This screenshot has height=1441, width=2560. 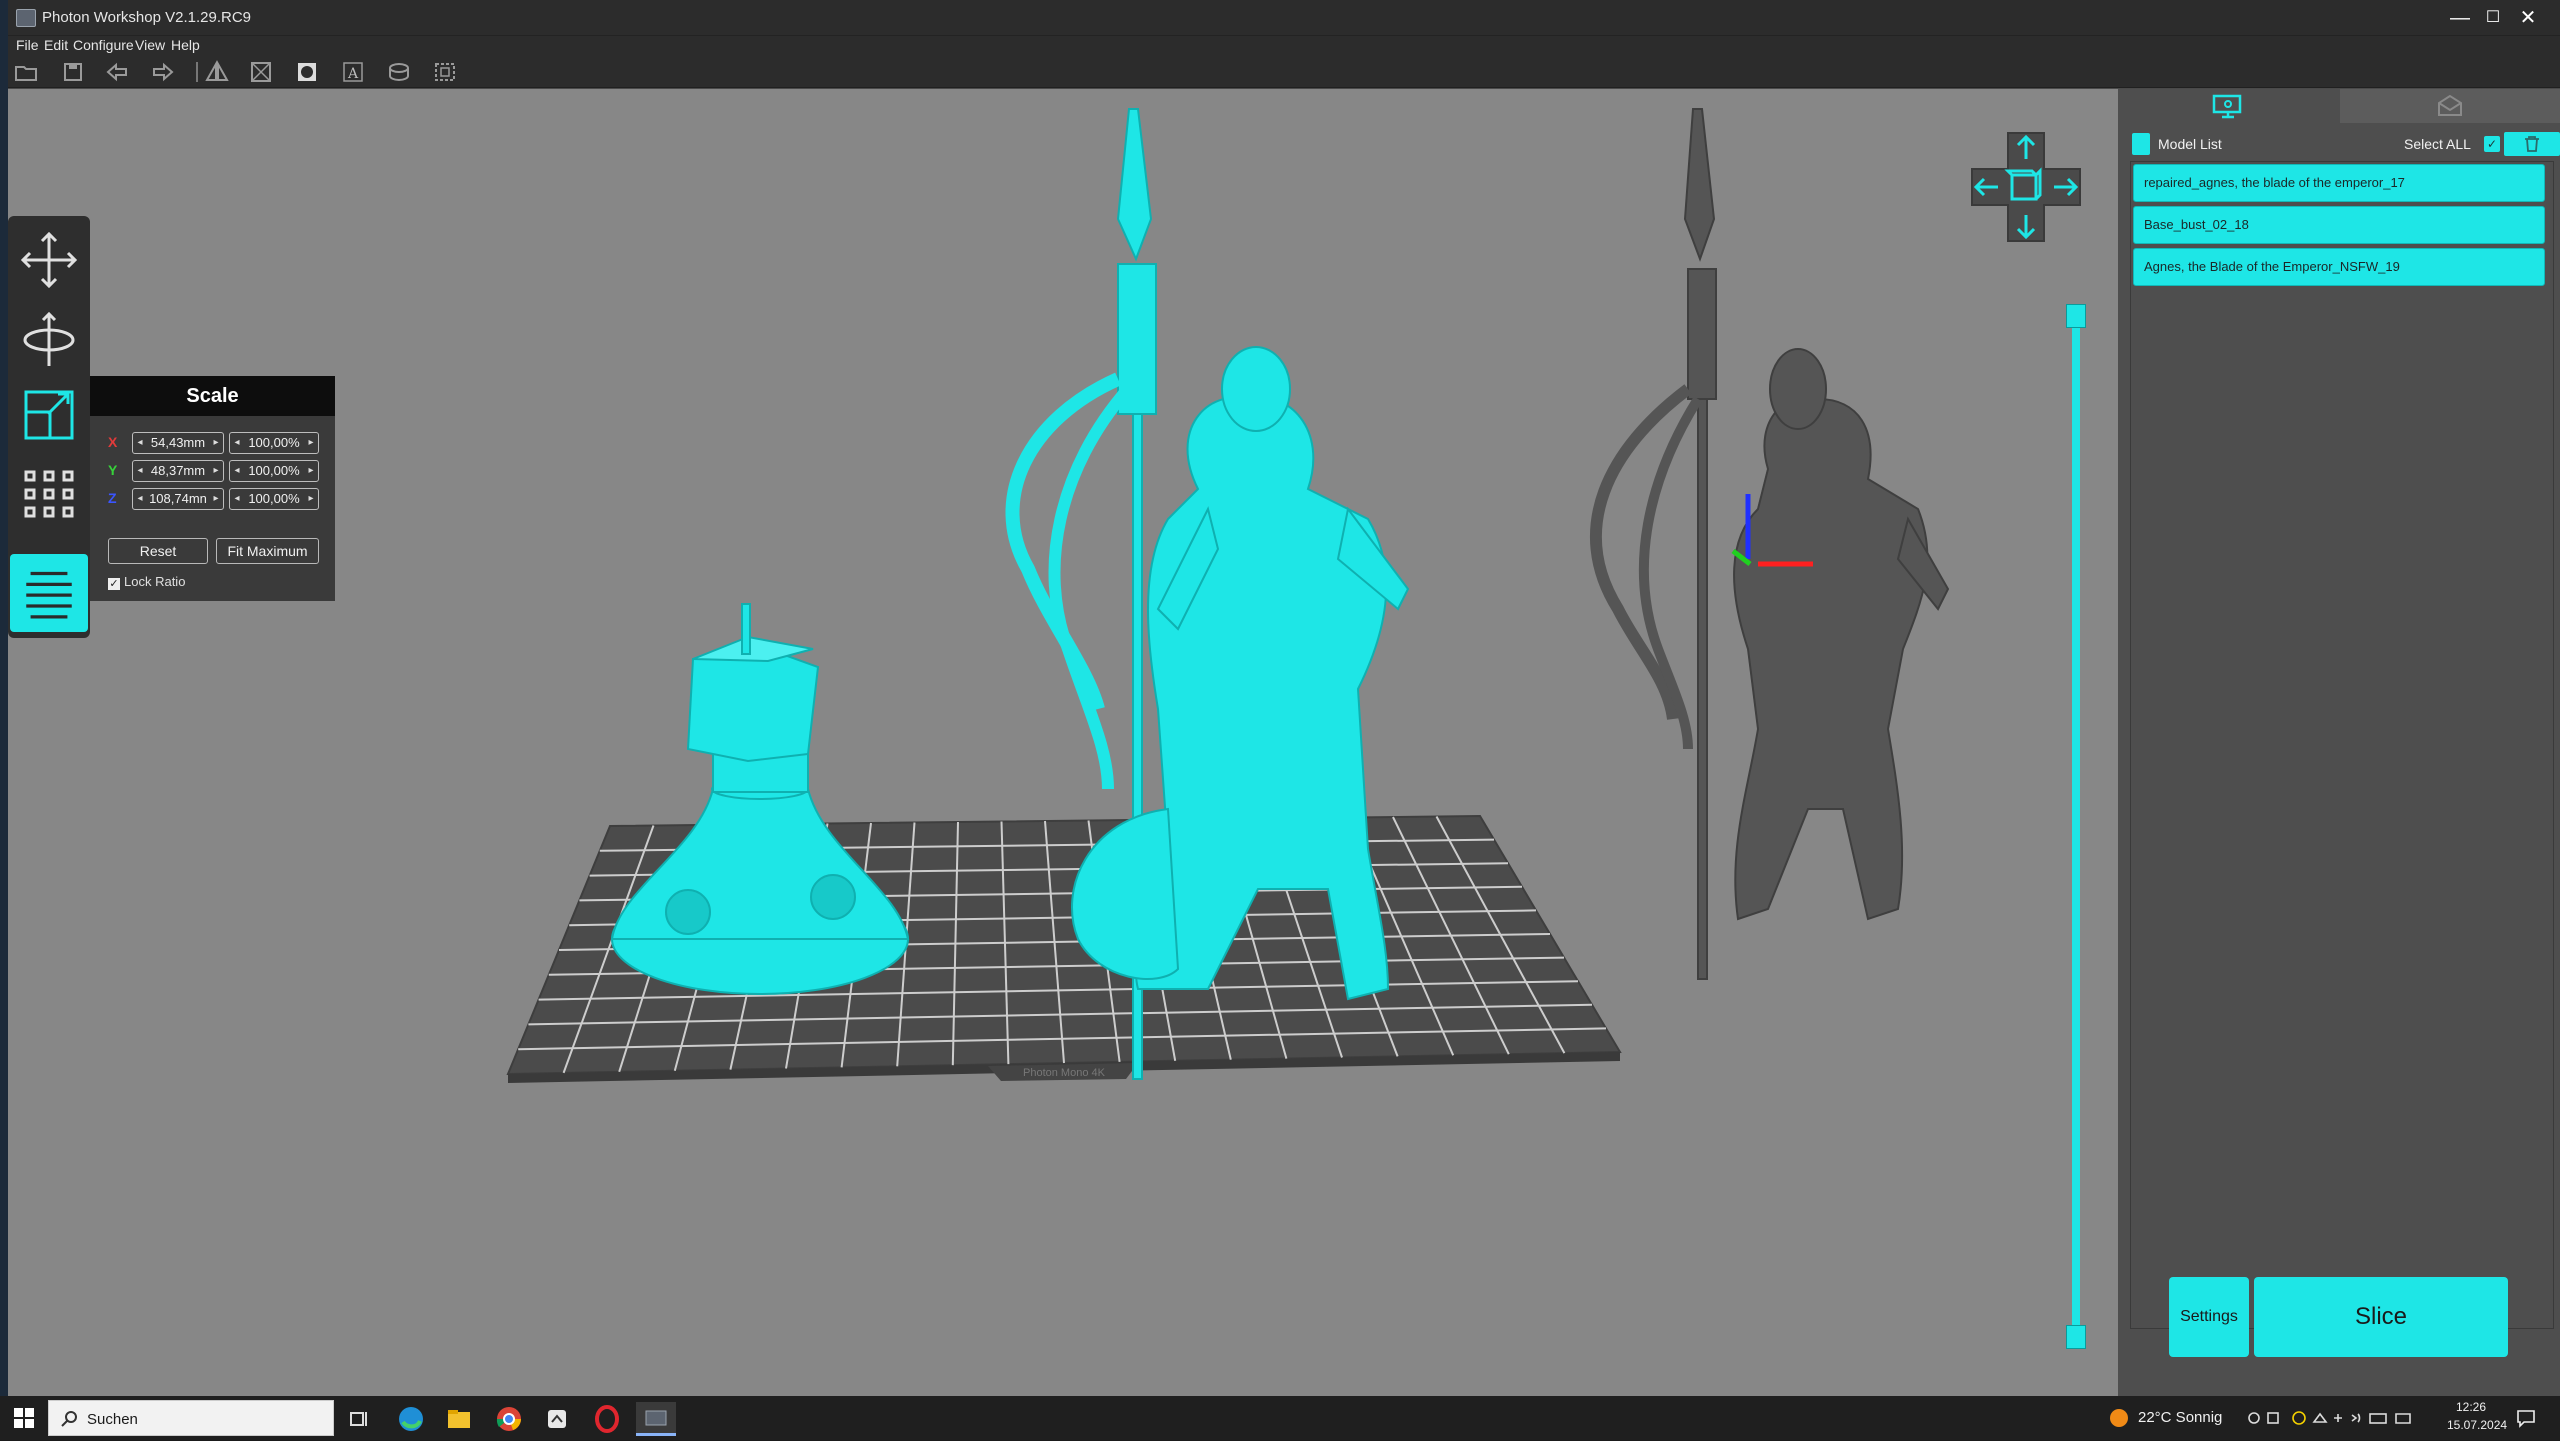 I want to click on app-icon, so click(x=557, y=1419).